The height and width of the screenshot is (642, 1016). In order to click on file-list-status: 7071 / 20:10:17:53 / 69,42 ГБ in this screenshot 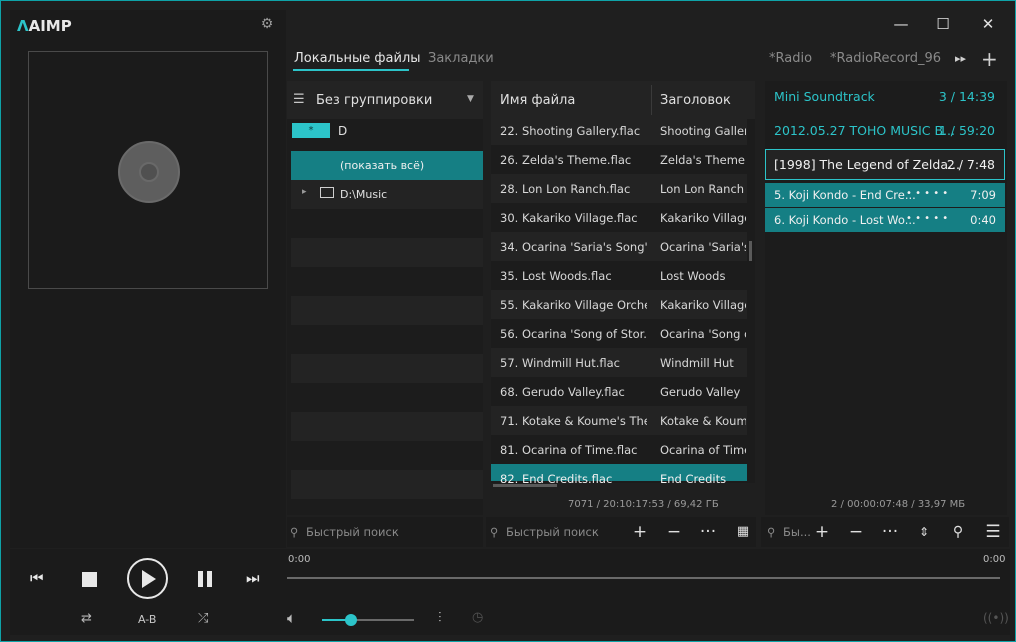, I will do `click(643, 504)`.